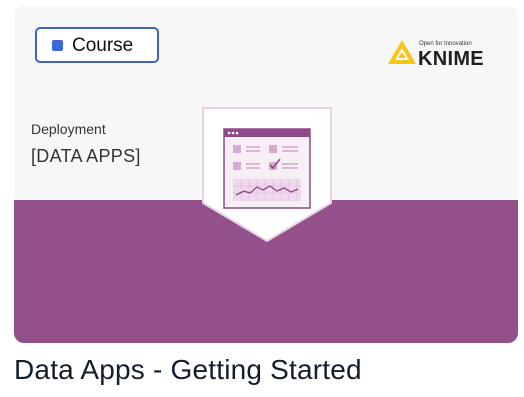 The image size is (524, 397). I want to click on badge-square-icon, so click(57, 45).